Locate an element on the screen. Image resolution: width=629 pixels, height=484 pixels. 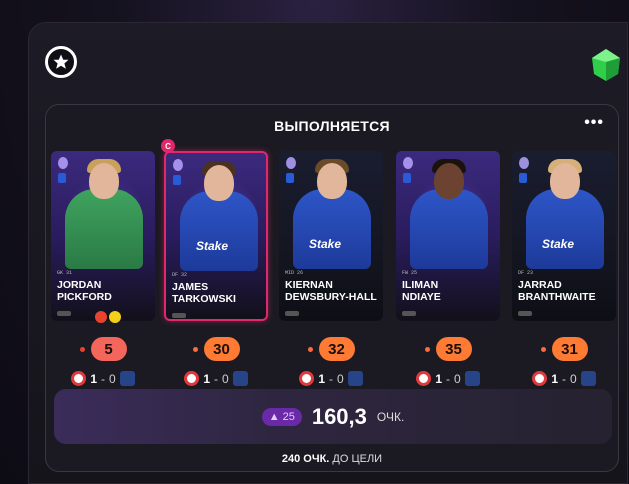
goal-text: 240 ОЧК. ДО ЦЕЛИ is located at coordinates (332, 459).